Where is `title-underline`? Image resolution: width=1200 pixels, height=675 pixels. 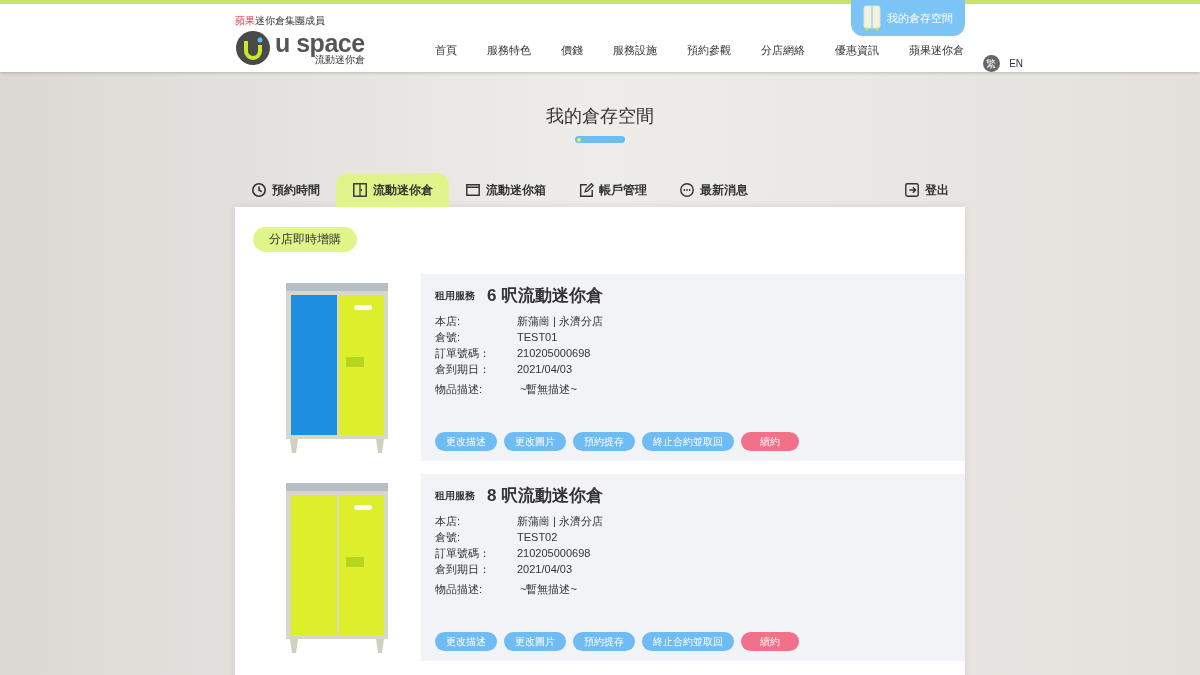 title-underline is located at coordinates (600, 139).